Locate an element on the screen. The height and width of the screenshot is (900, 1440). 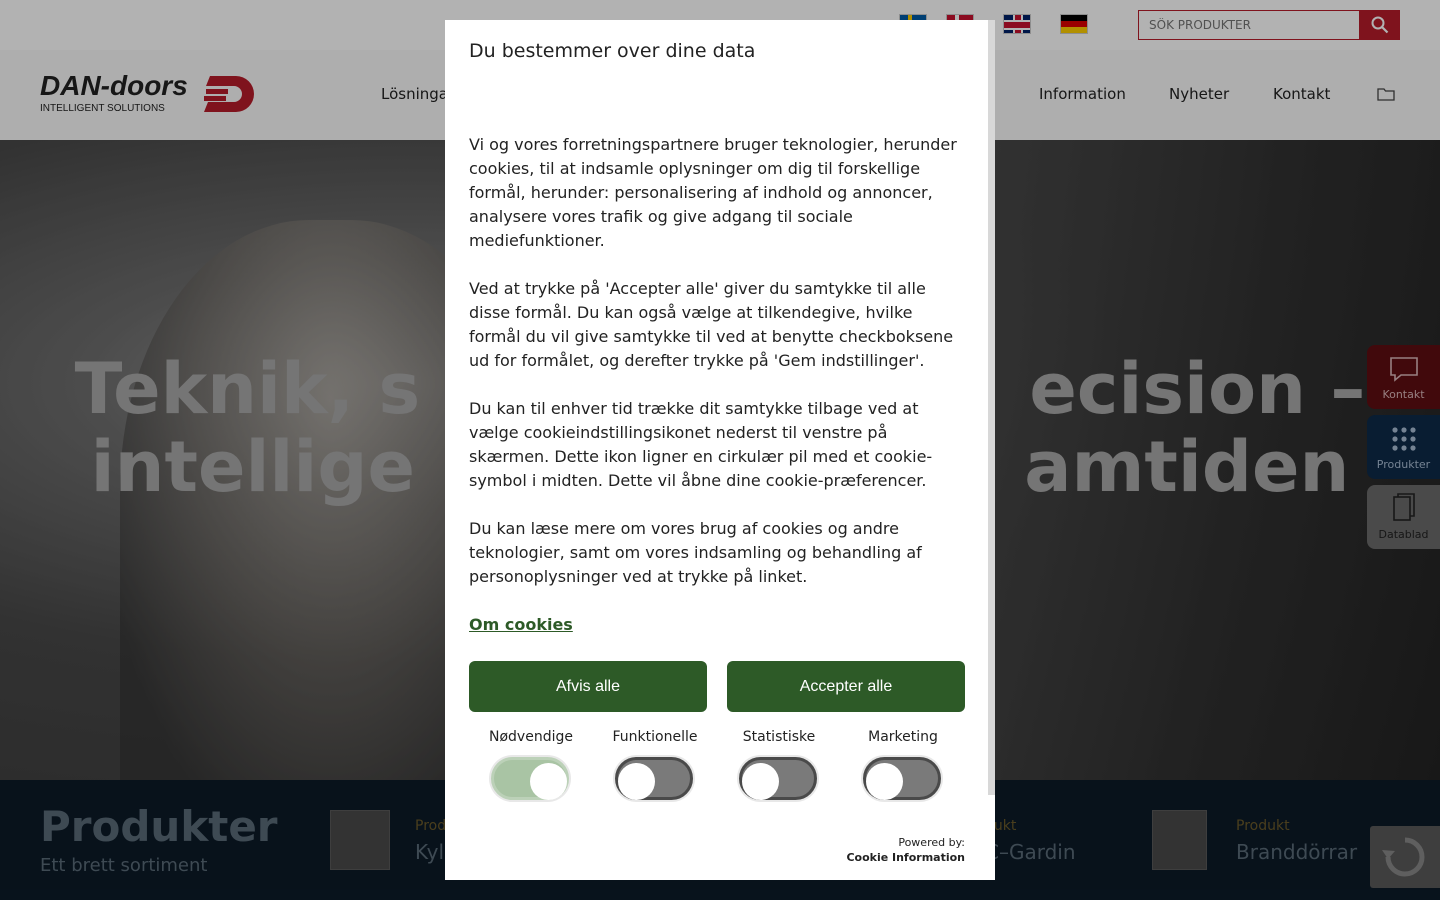
side-kontakt-label: Kontakt is located at coordinates (1403, 394).